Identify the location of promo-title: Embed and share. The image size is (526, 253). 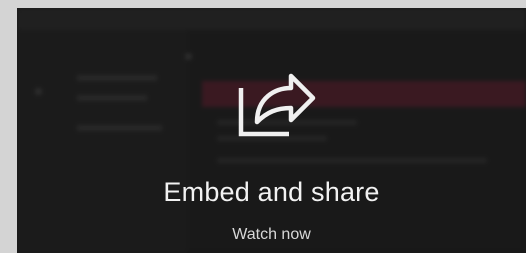
(271, 192).